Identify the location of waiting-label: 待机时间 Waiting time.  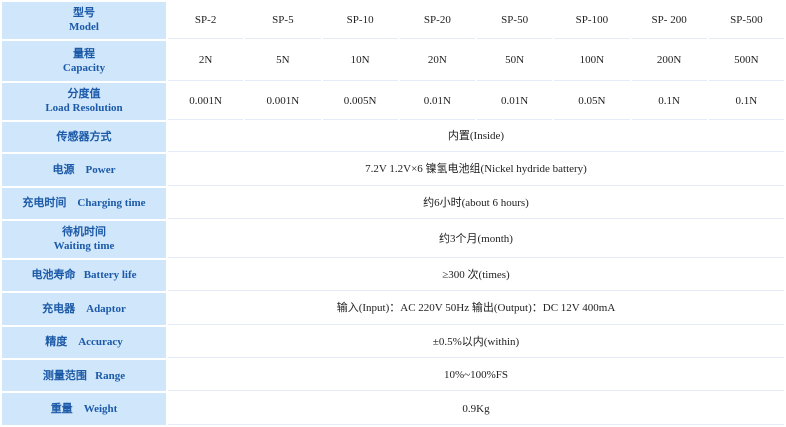
(84, 239).